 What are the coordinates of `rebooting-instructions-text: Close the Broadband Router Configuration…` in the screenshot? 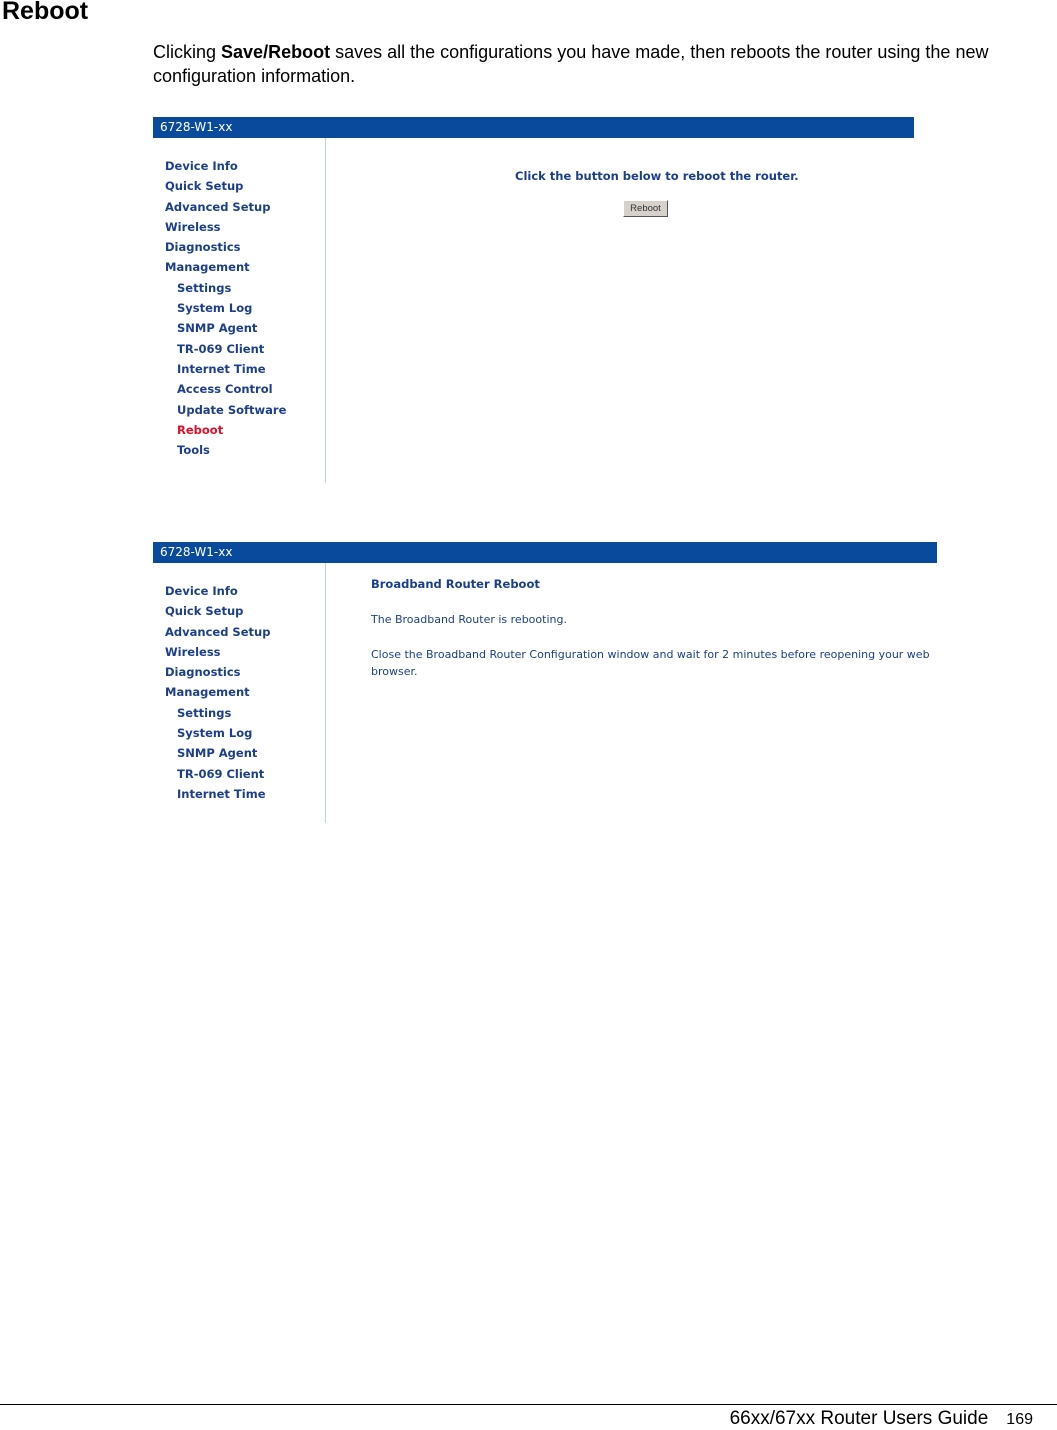 It's located at (650, 663).